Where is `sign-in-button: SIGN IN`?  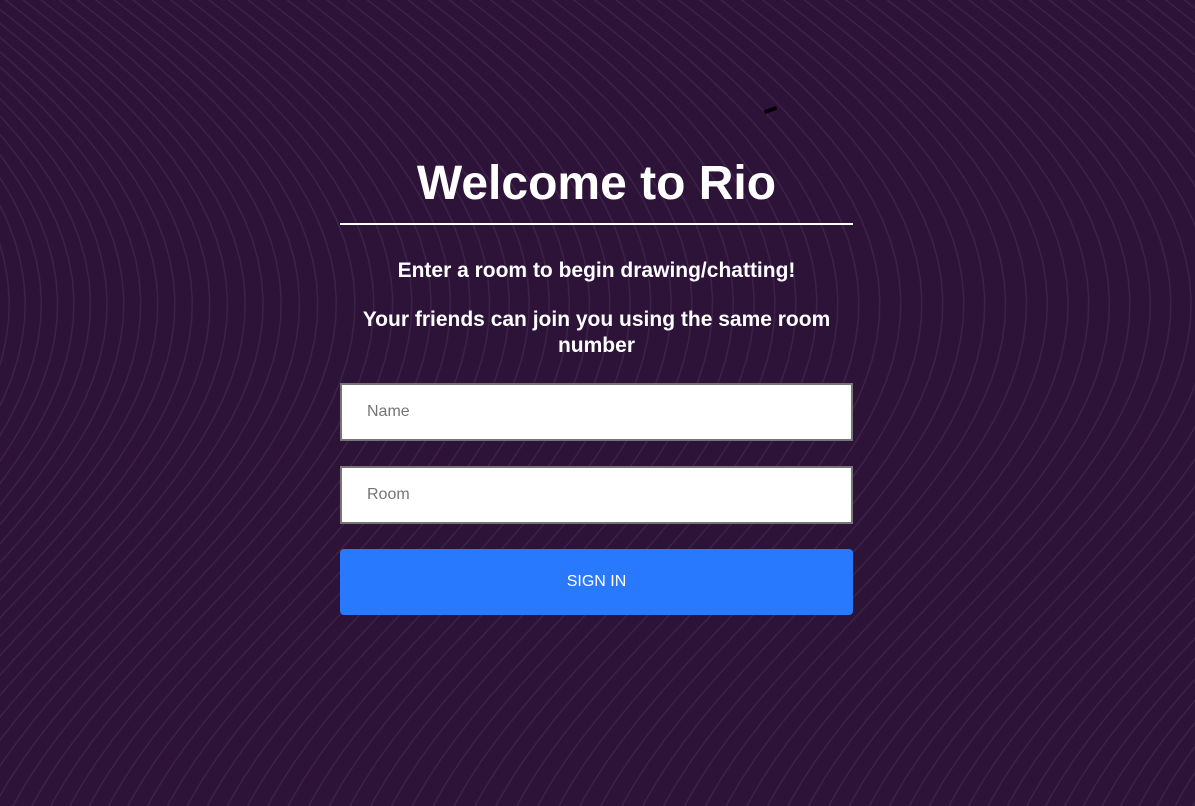 sign-in-button: SIGN IN is located at coordinates (596, 582).